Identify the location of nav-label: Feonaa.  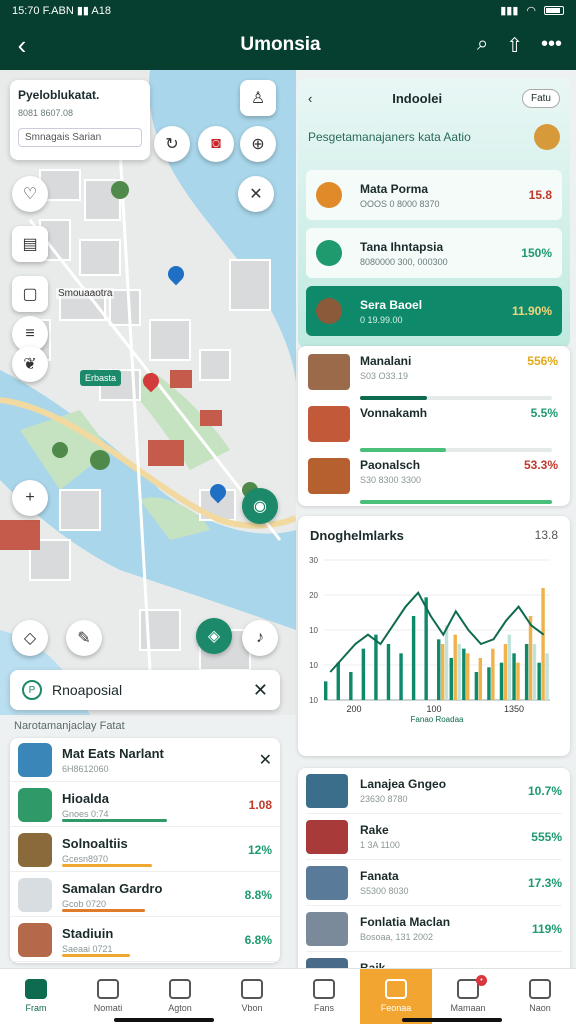
(396, 1008).